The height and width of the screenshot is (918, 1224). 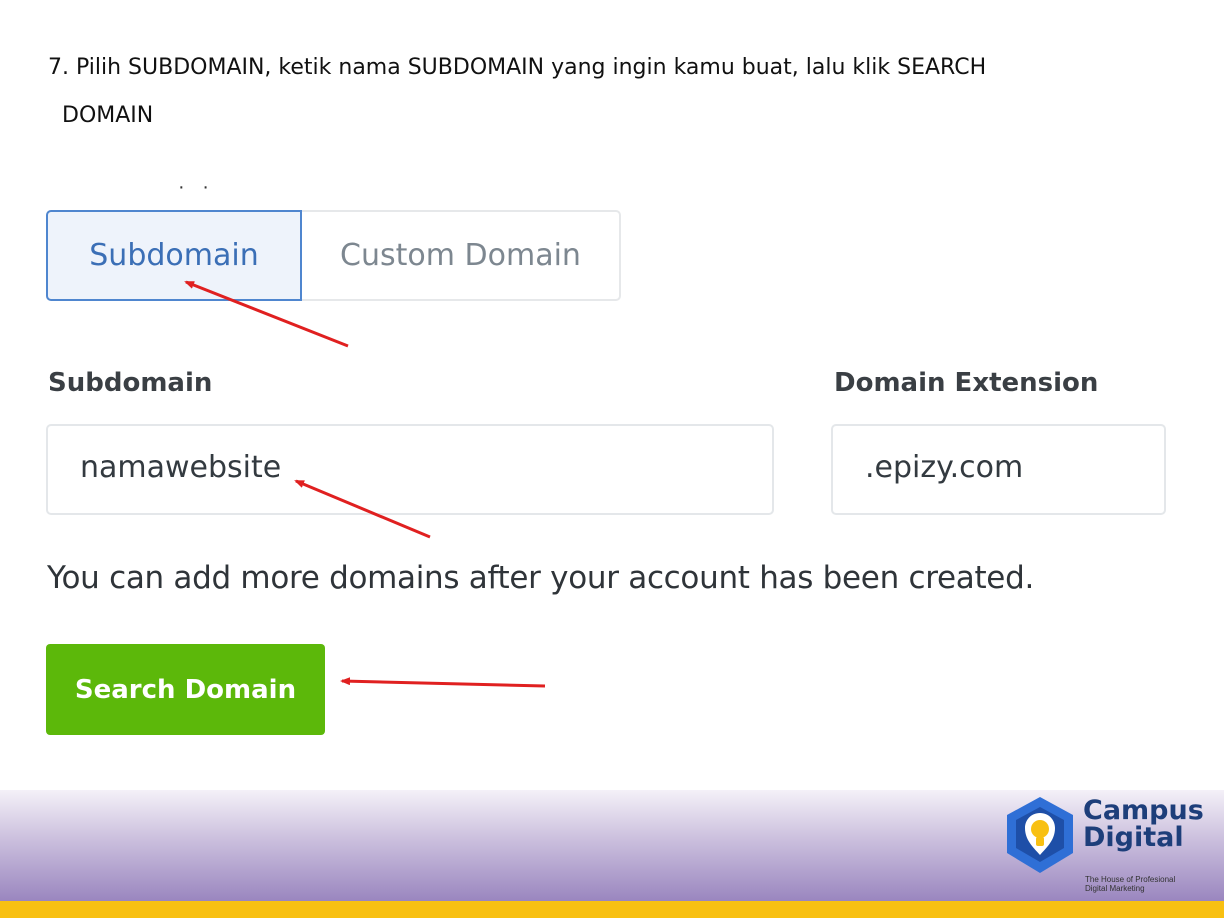 I want to click on search-domain-button-label: Search Domain, so click(x=185, y=689).